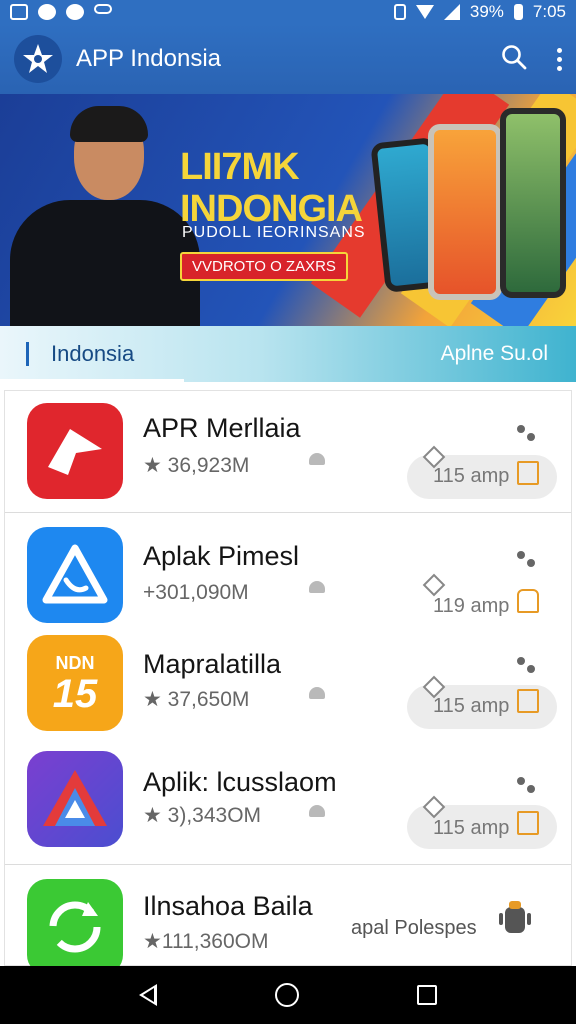 This screenshot has height=1024, width=576. I want to click on status-notification-icons, so click(61, 12).